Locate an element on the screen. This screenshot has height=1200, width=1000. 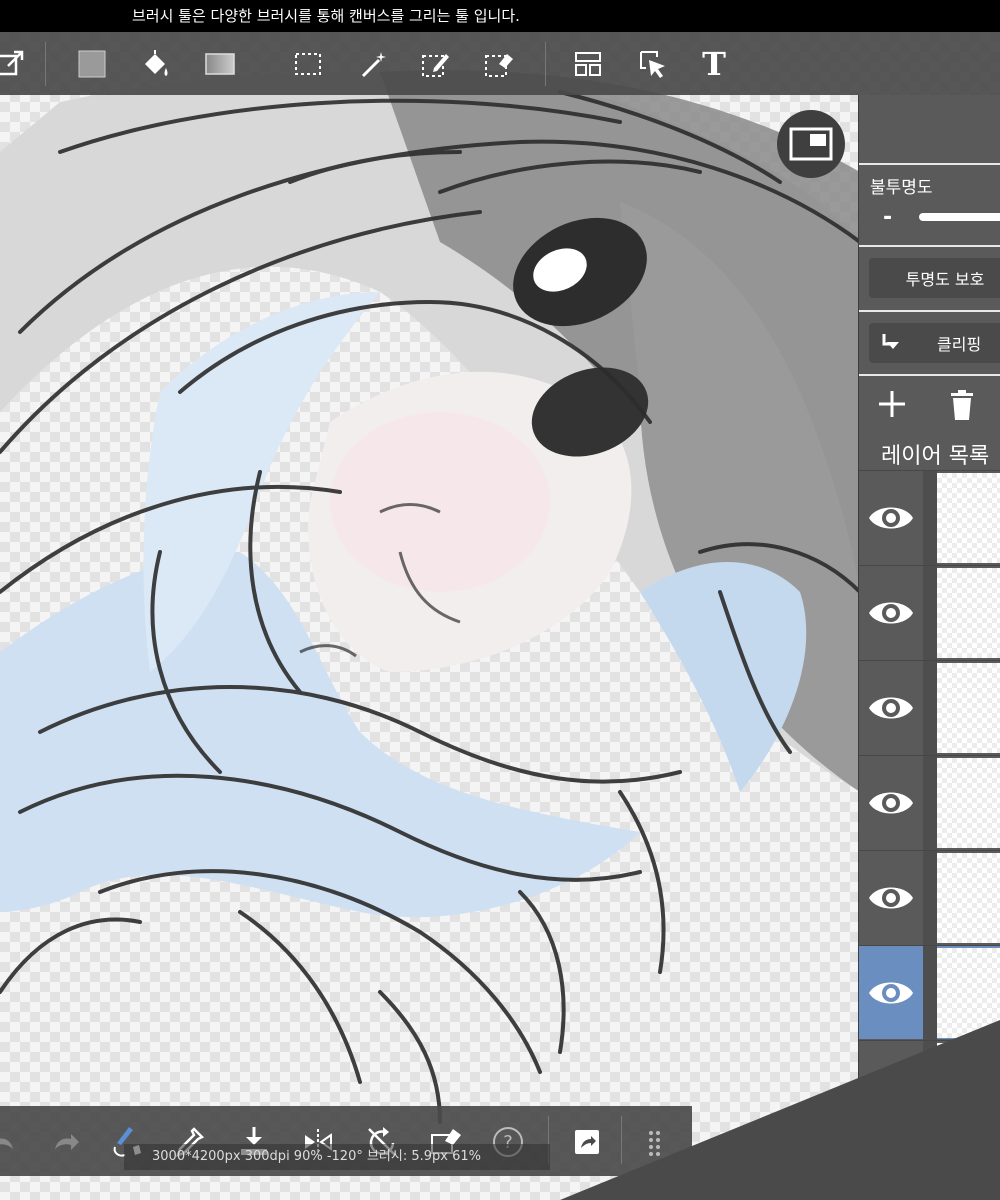
layer-panel: 불투명도 - 투명도 보호 클리핑 레이어 목록 is located at coordinates (929, 635).